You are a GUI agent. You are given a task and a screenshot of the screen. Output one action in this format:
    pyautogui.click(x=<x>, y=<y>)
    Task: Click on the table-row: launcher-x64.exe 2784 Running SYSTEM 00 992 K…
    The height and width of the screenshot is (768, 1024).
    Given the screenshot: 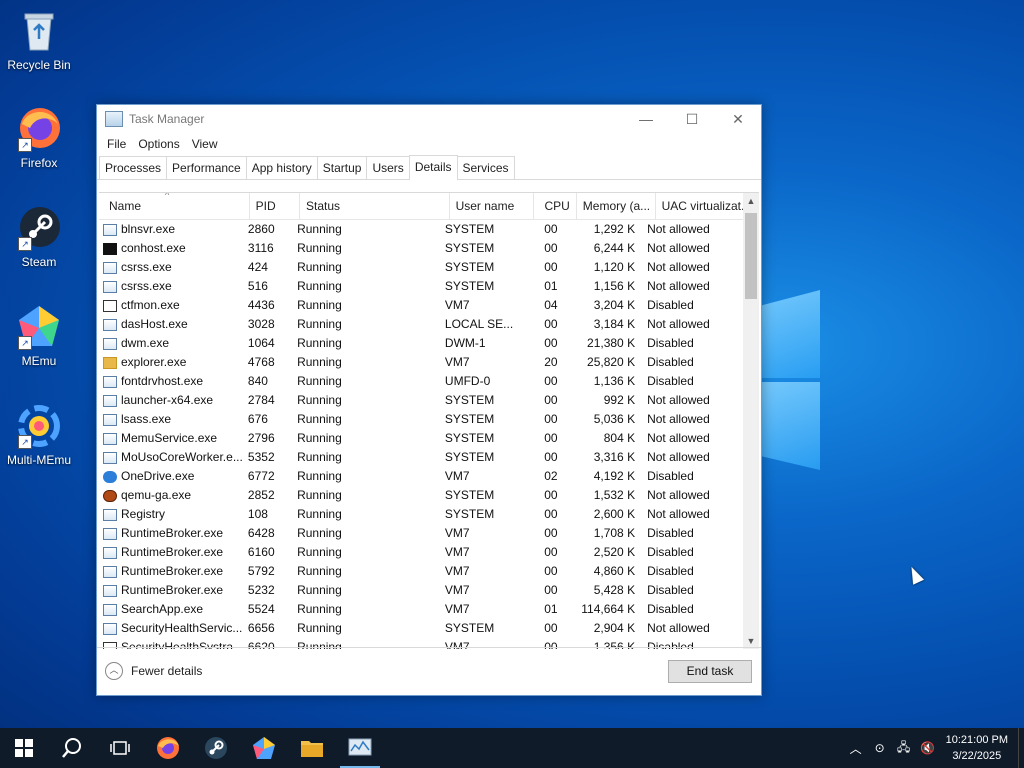 What is the action you would take?
    pyautogui.click(x=421, y=400)
    